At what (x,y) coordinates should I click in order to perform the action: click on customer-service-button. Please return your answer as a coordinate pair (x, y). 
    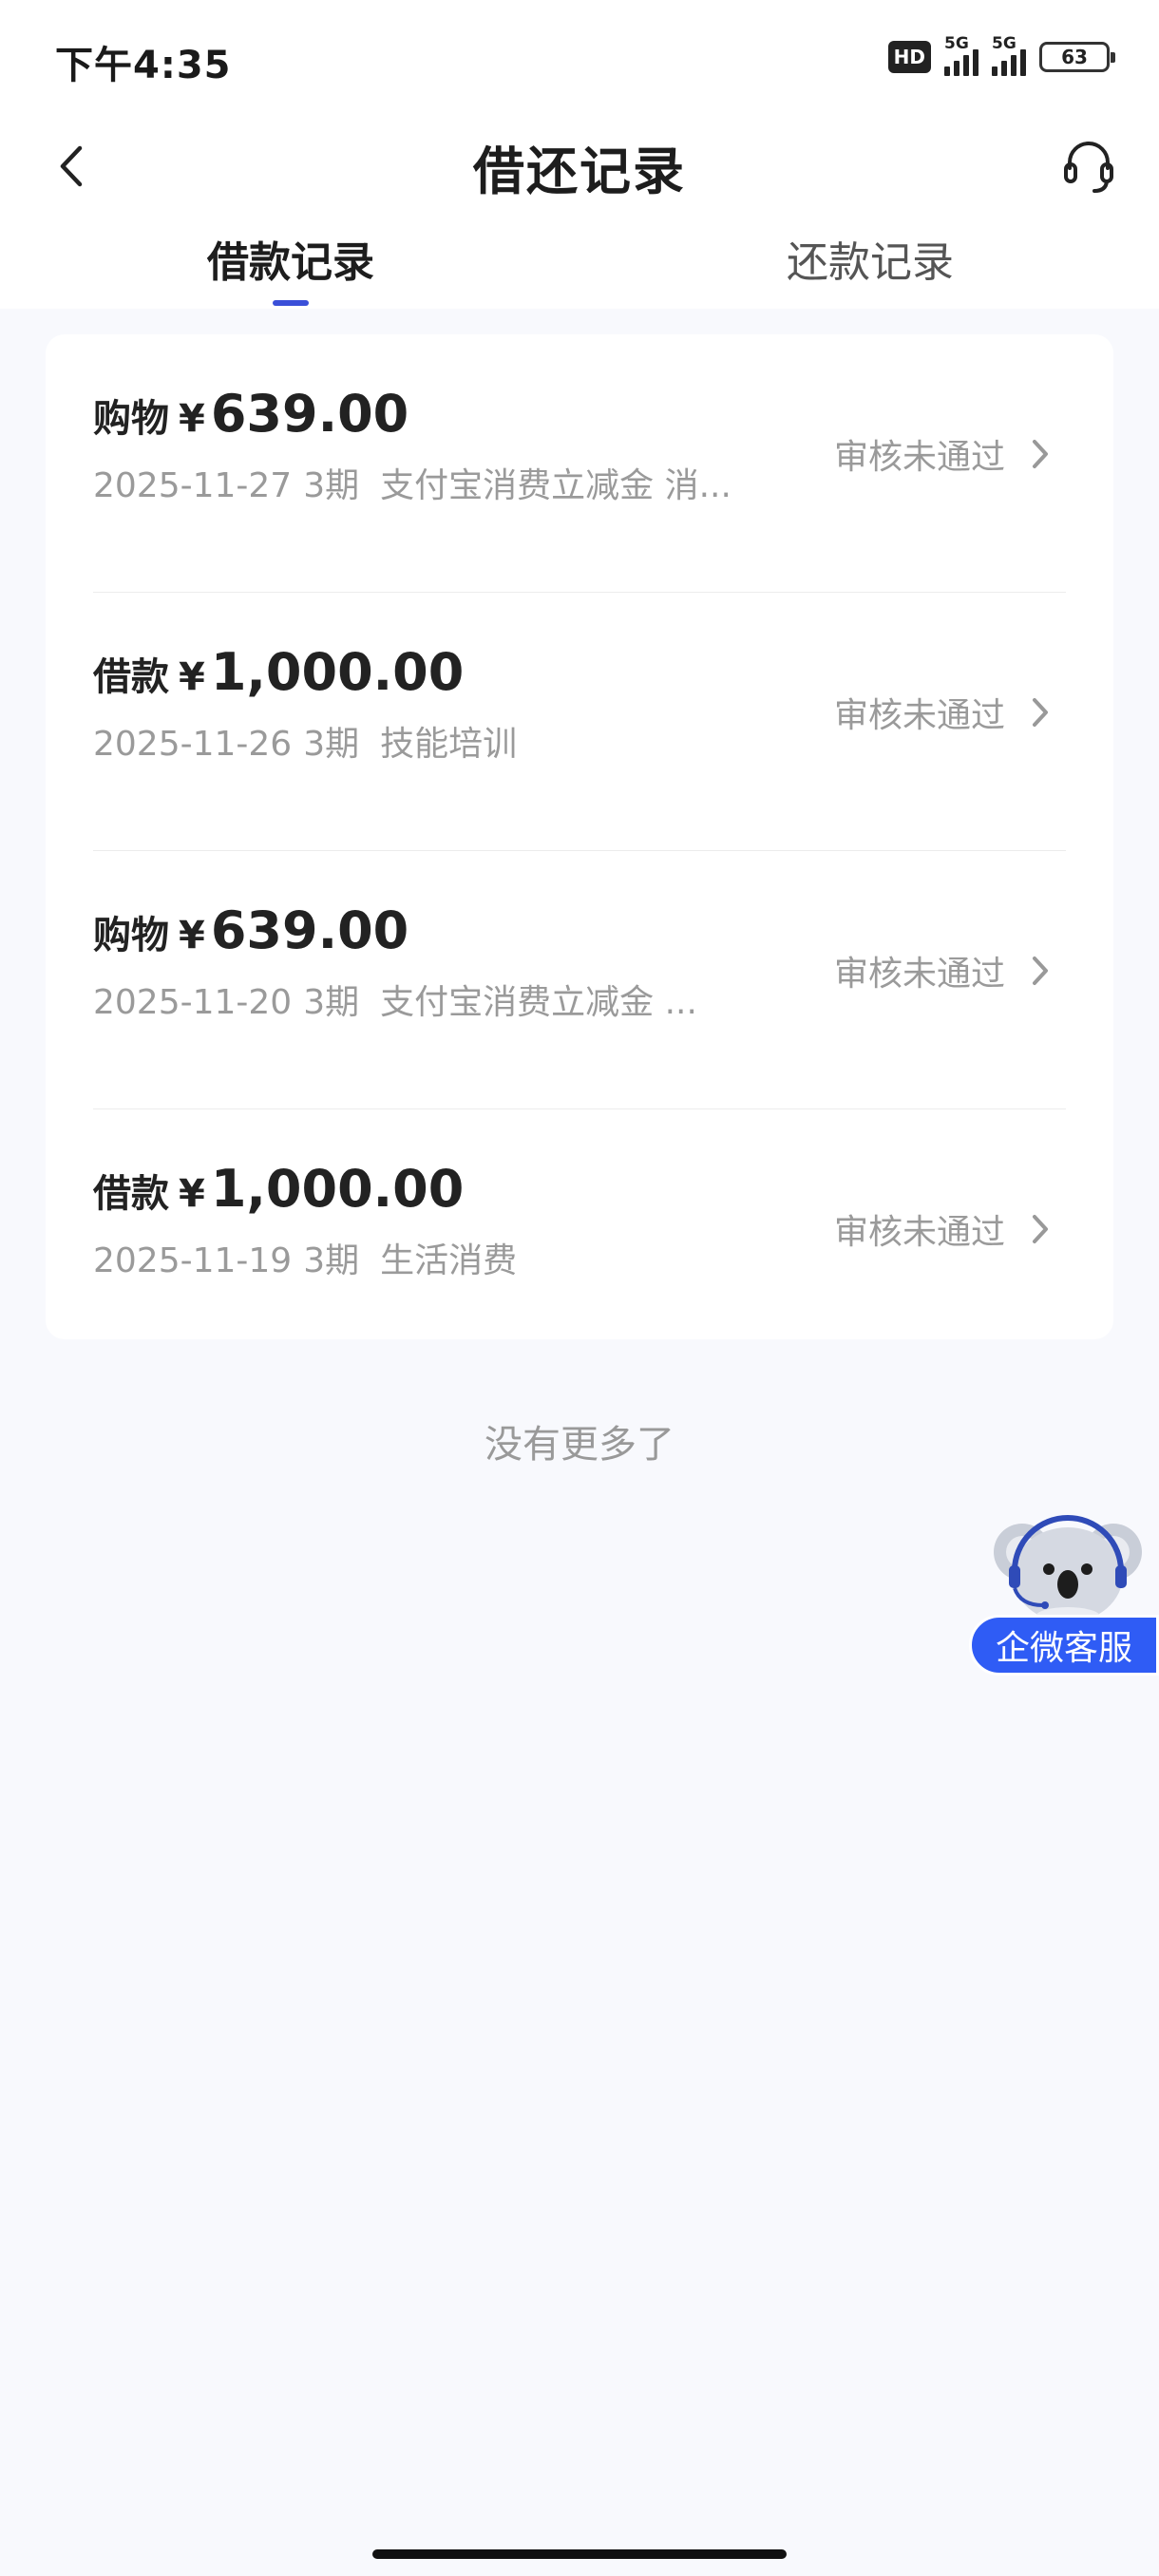
    Looking at the image, I should click on (1089, 166).